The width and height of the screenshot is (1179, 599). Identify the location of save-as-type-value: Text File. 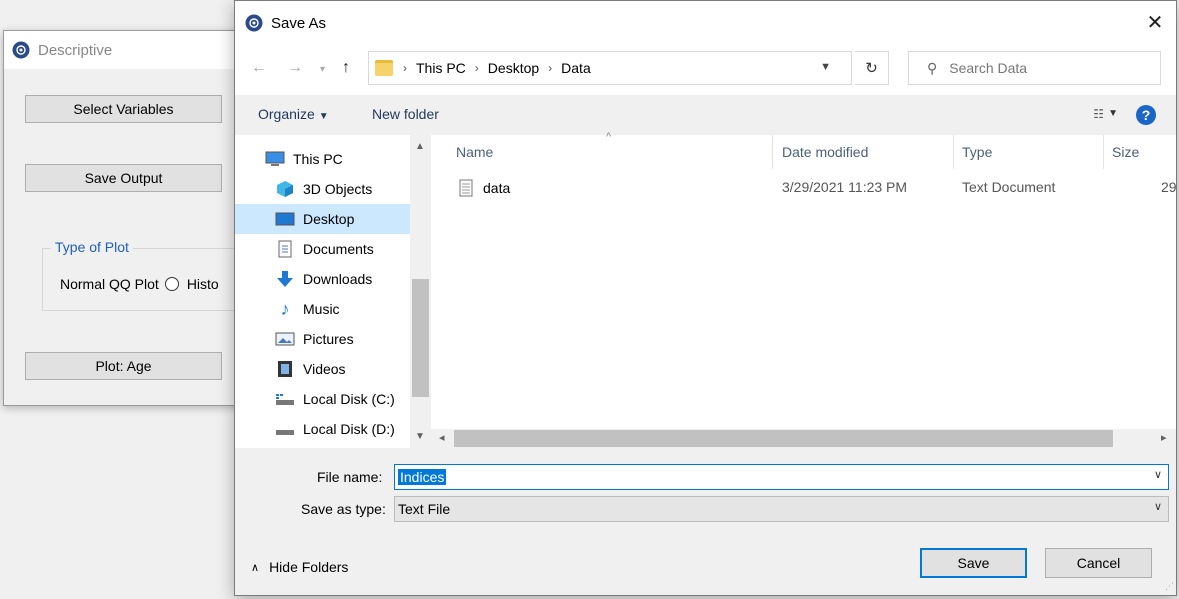
(424, 509).